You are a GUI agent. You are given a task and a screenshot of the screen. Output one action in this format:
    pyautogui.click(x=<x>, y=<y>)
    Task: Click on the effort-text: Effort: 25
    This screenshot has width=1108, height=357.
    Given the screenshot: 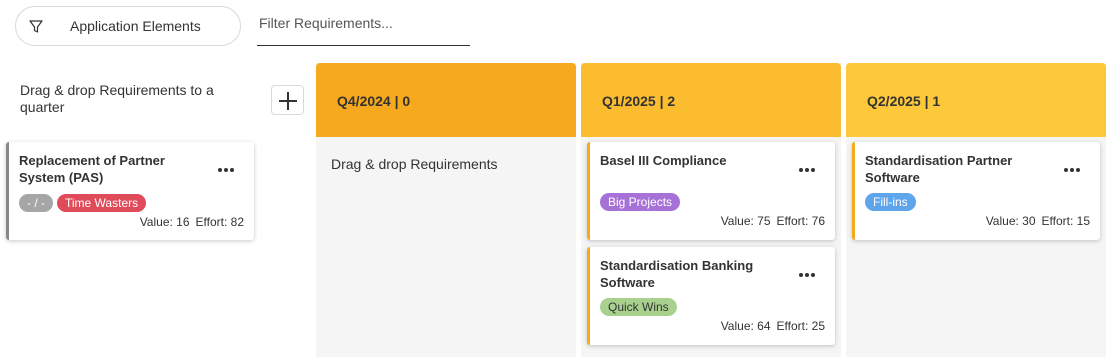 What is the action you would take?
    pyautogui.click(x=800, y=326)
    